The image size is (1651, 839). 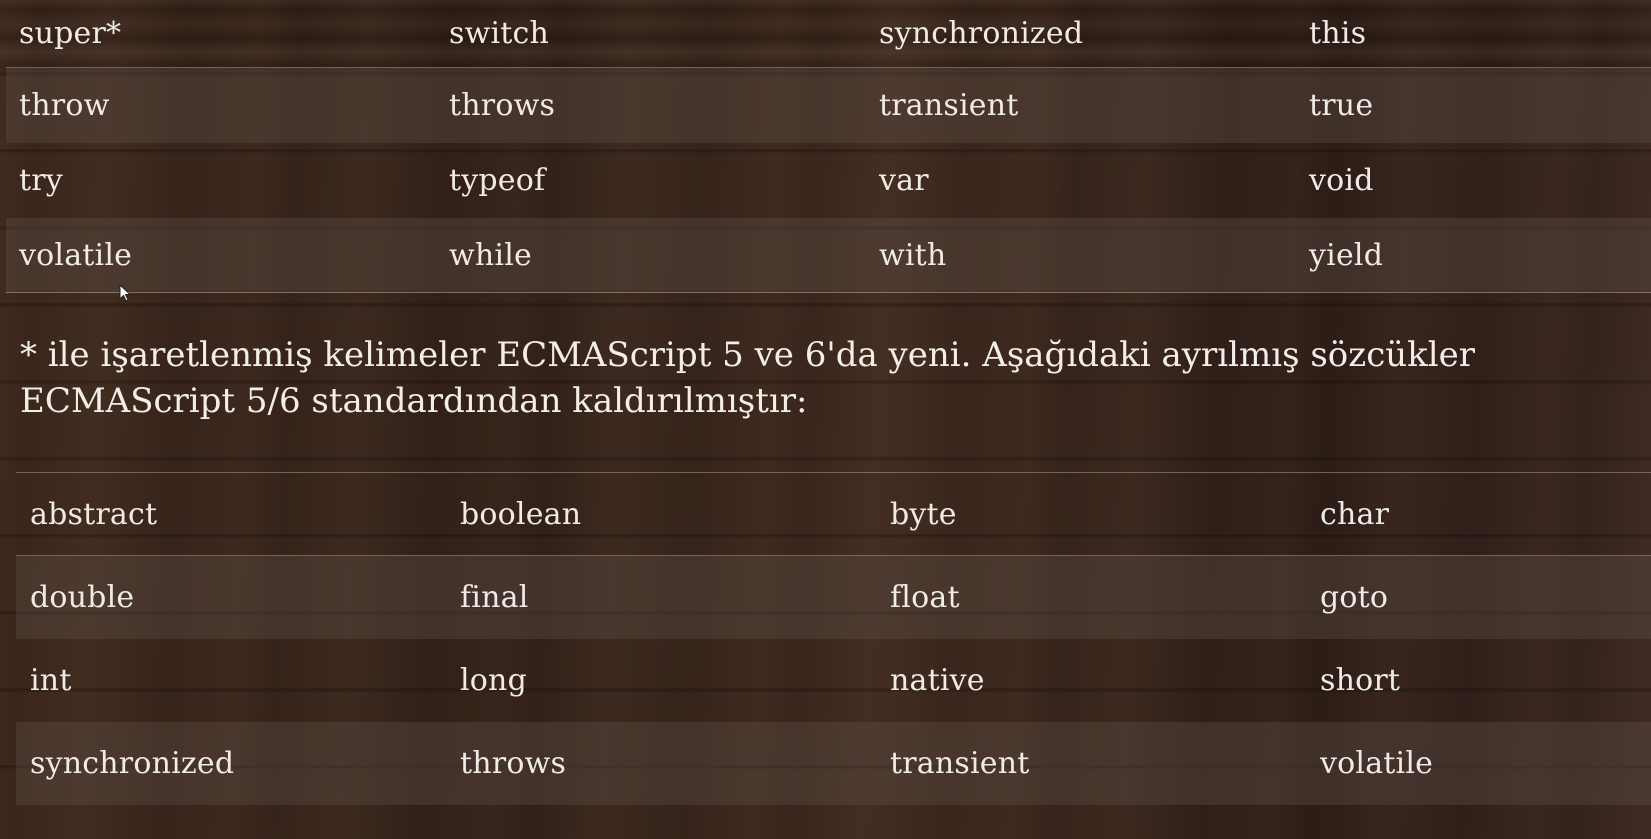 I want to click on table-cell: this, so click(x=1338, y=33).